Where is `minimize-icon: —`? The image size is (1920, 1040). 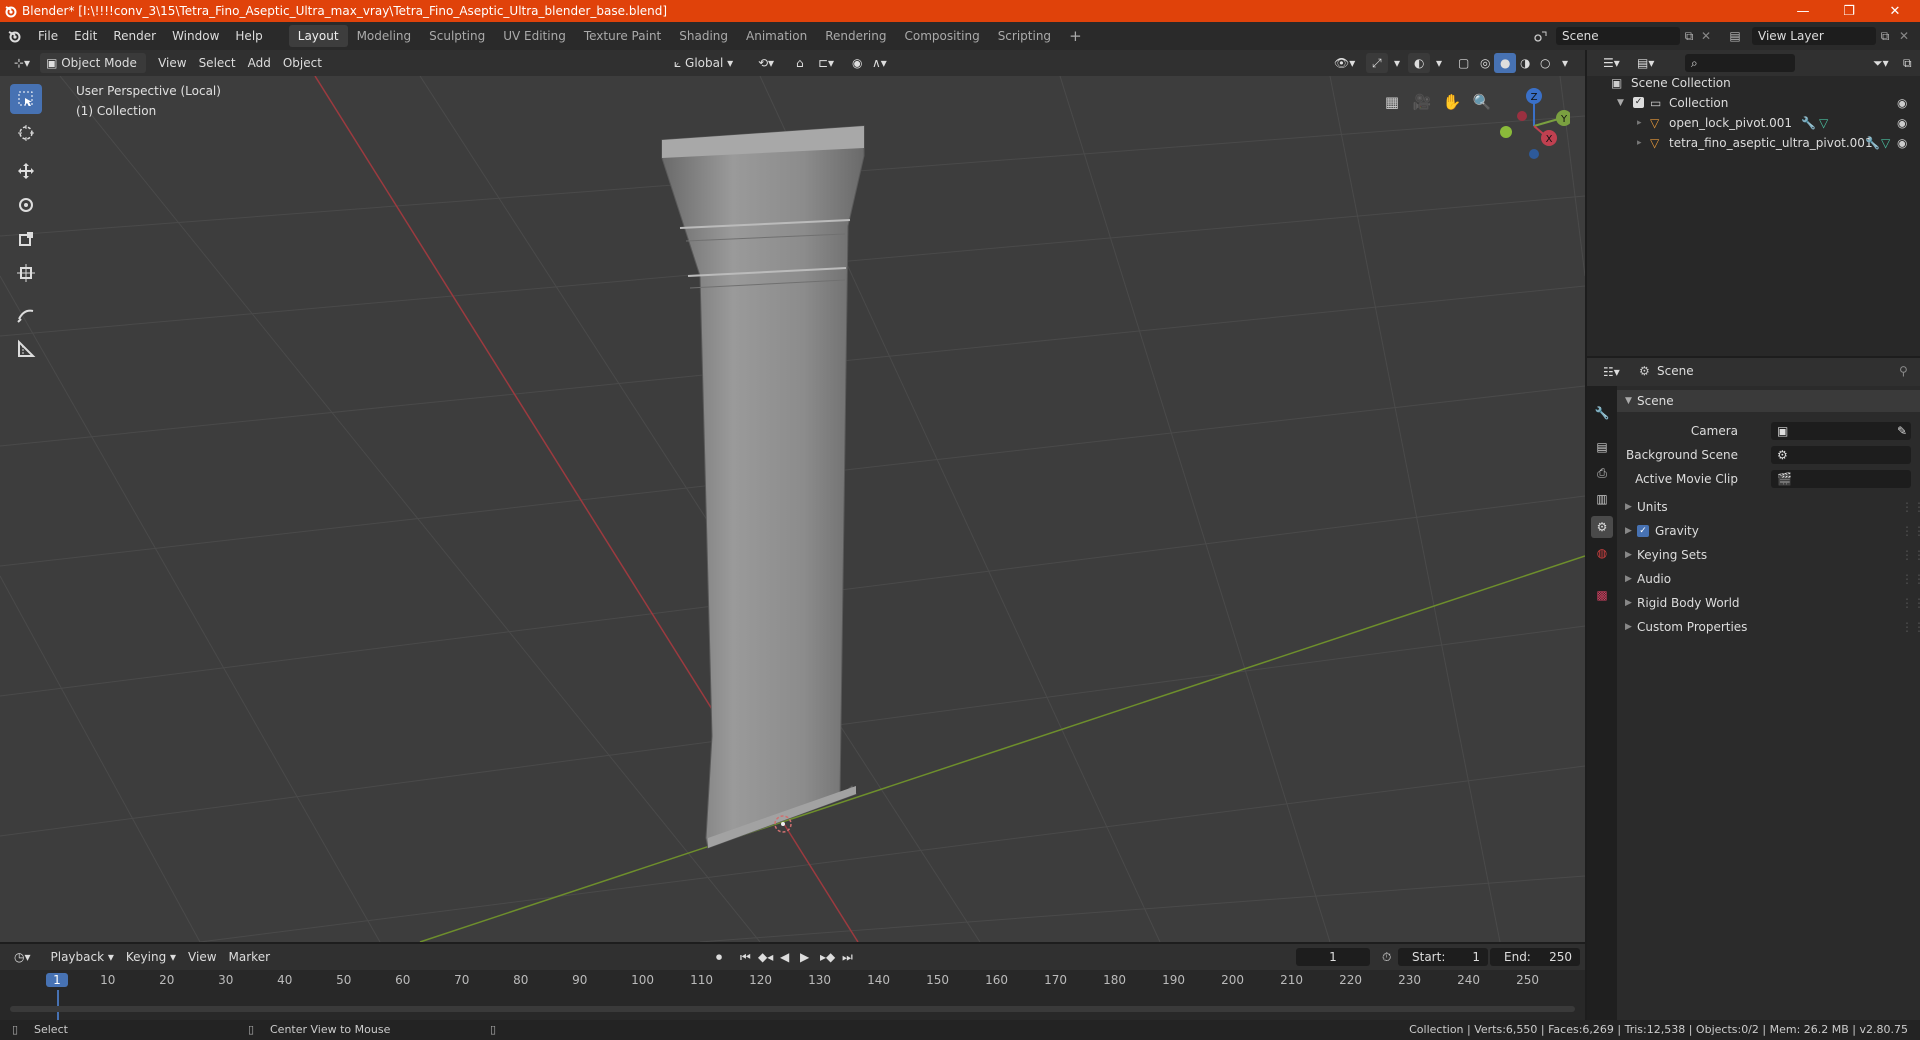 minimize-icon: — is located at coordinates (1803, 11).